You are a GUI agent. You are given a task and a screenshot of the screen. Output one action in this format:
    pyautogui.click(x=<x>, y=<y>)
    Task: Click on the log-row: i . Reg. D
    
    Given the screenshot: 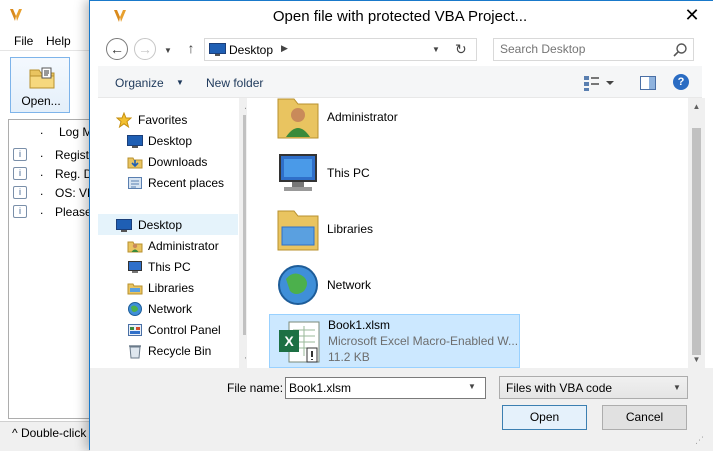 What is the action you would take?
    pyautogui.click(x=57, y=174)
    